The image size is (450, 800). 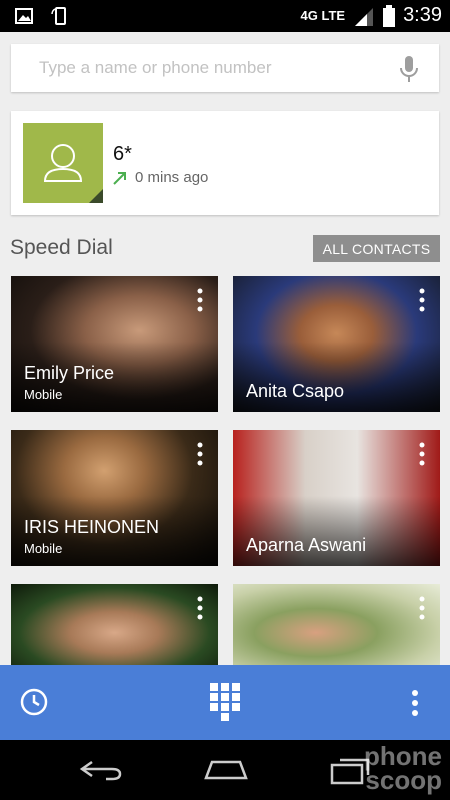 What do you see at coordinates (225, 163) in the screenshot?
I see `recent-call-card: 6* 0 mins ago` at bounding box center [225, 163].